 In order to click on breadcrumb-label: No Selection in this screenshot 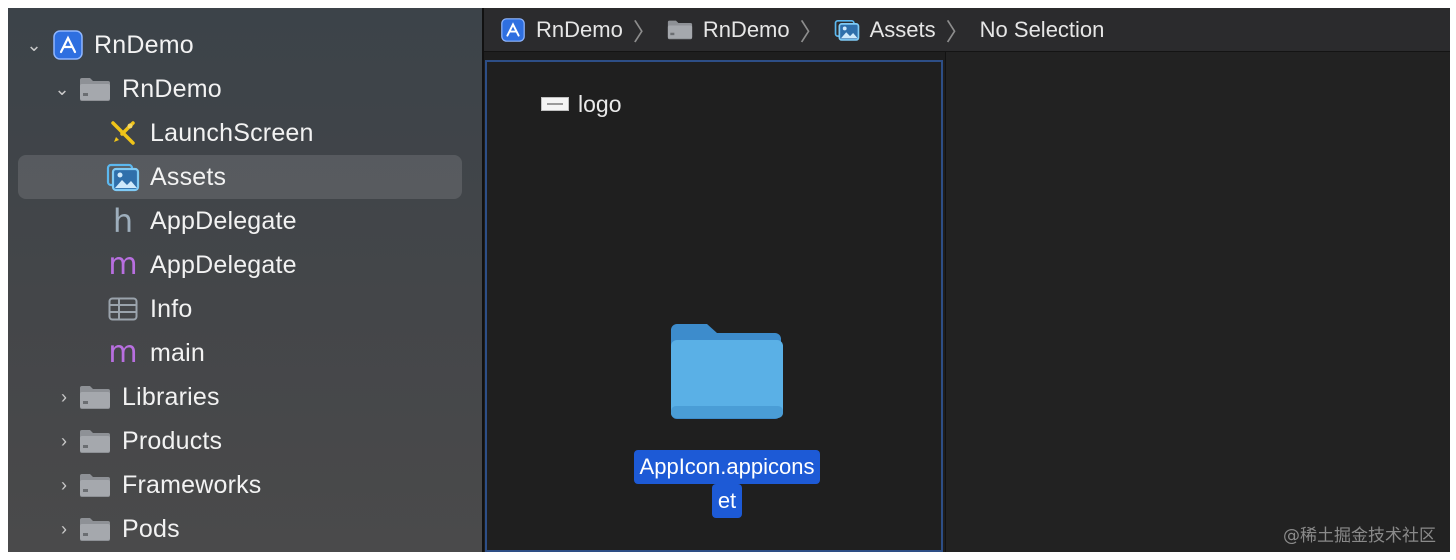, I will do `click(1042, 29)`.